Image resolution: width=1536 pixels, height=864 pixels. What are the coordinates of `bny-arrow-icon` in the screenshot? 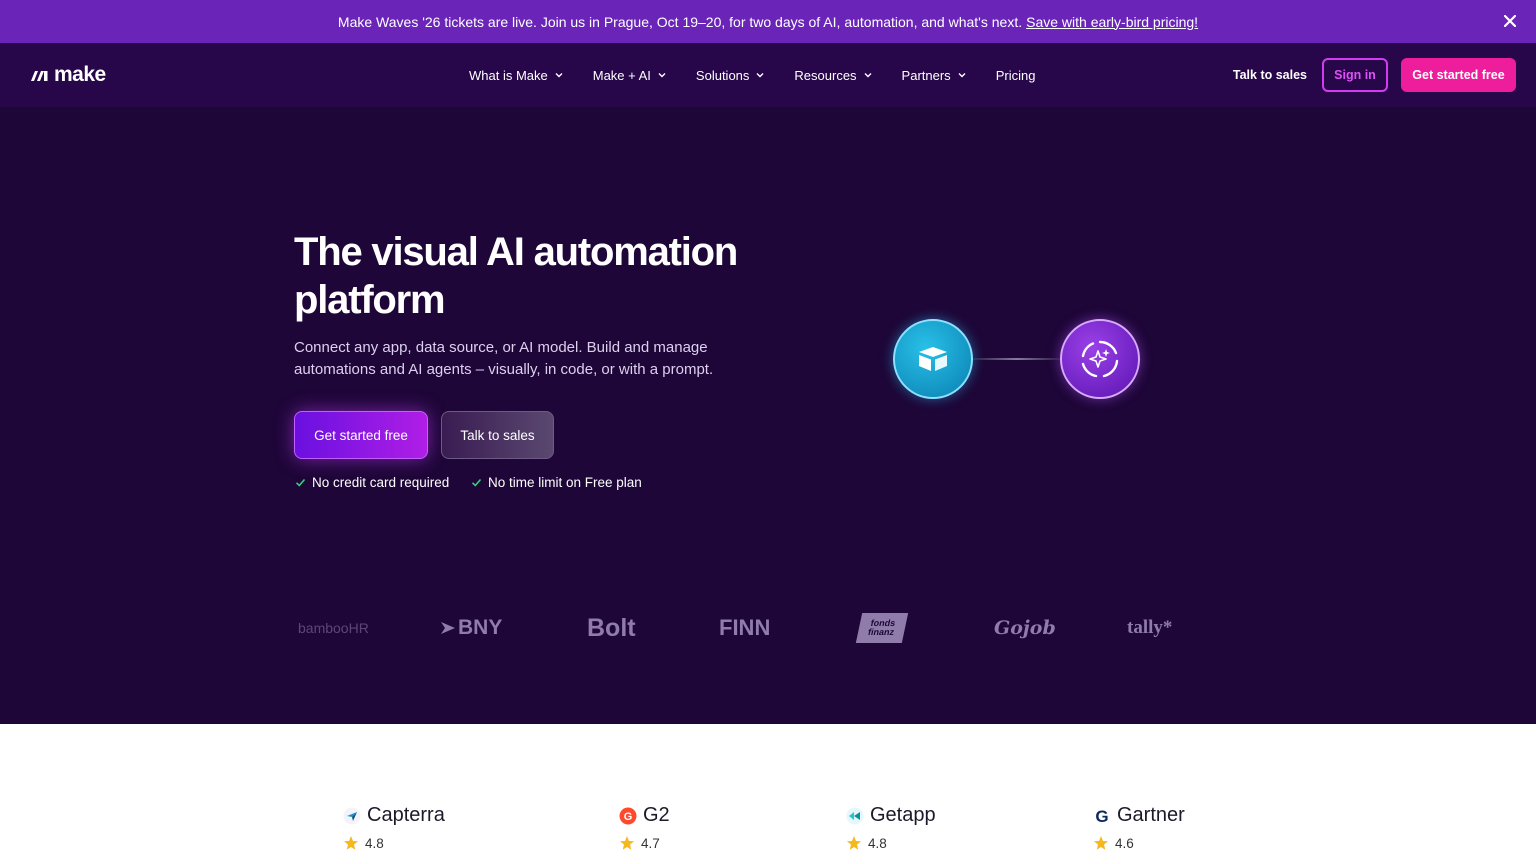 It's located at (448, 628).